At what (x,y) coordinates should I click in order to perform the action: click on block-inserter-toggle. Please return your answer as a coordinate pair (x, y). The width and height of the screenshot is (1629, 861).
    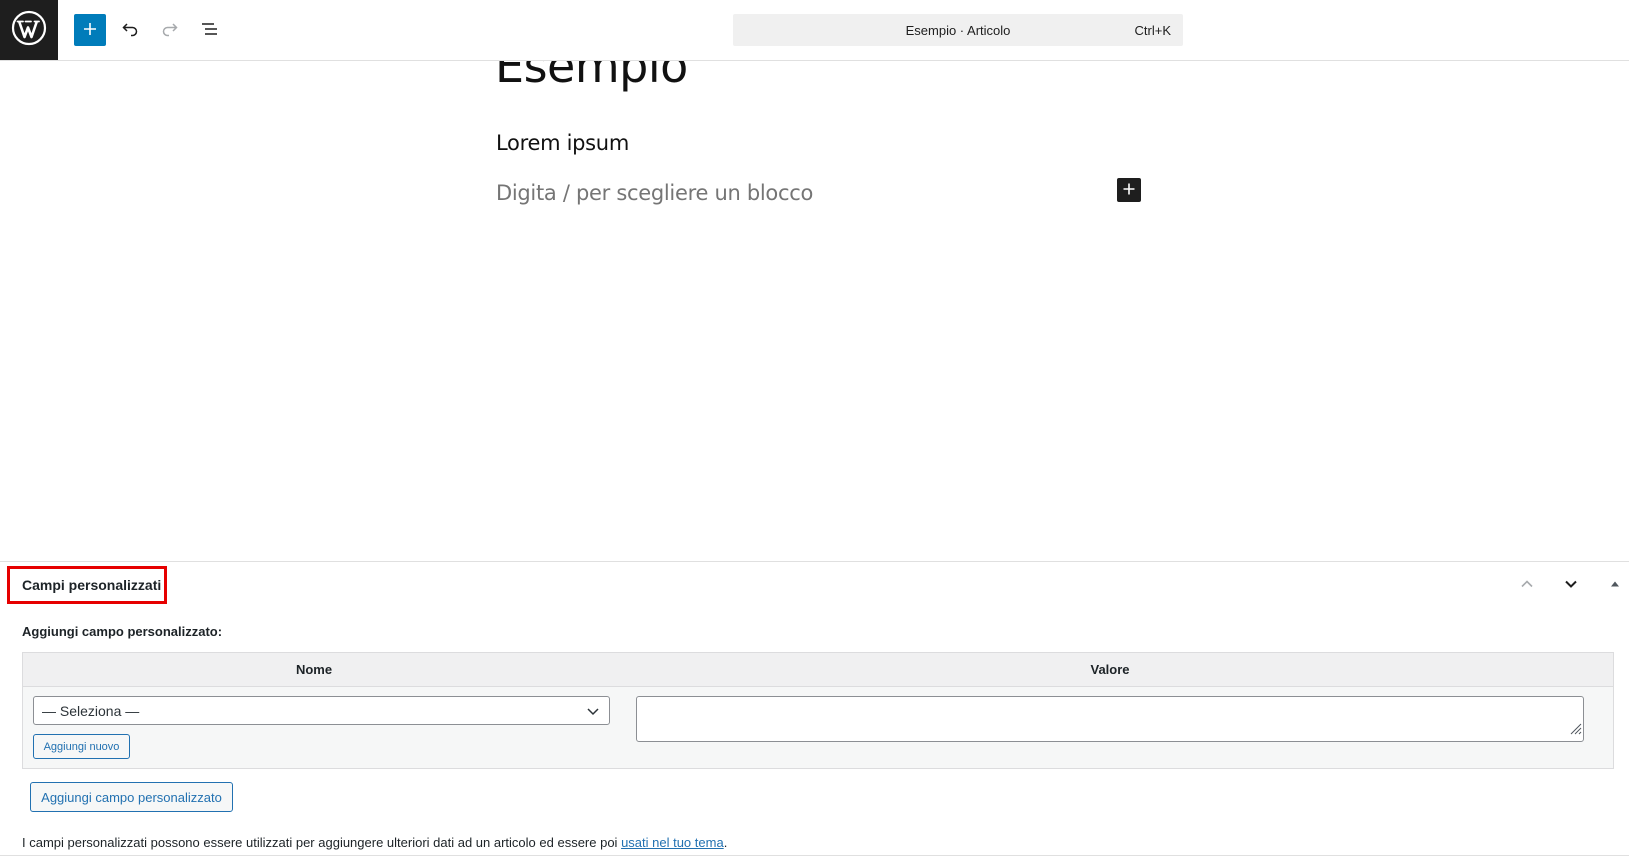
    Looking at the image, I should click on (90, 30).